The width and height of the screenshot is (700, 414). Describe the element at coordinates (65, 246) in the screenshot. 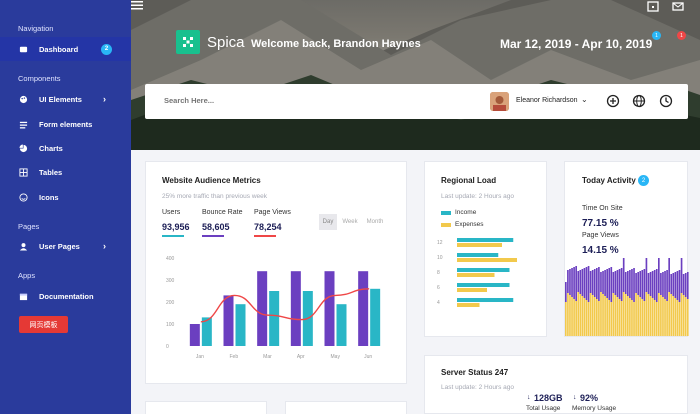

I see `sidebar-item-user-pages: User Pages ›` at that location.